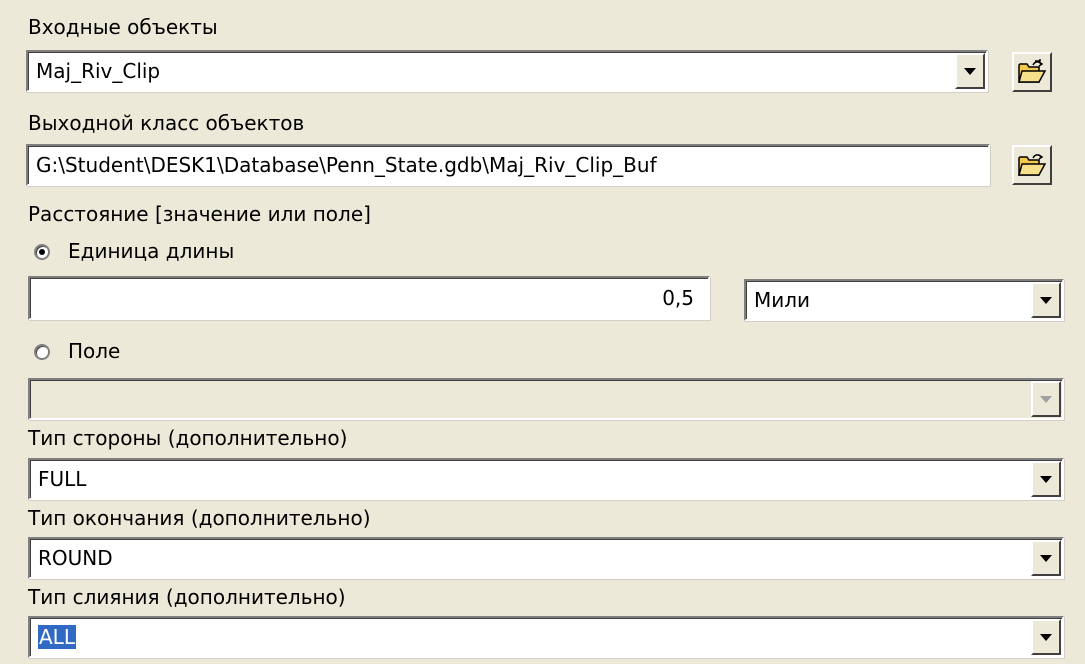  Describe the element at coordinates (199, 518) in the screenshot. I see `end-type-label: Тип окончания (дополнительно)` at that location.